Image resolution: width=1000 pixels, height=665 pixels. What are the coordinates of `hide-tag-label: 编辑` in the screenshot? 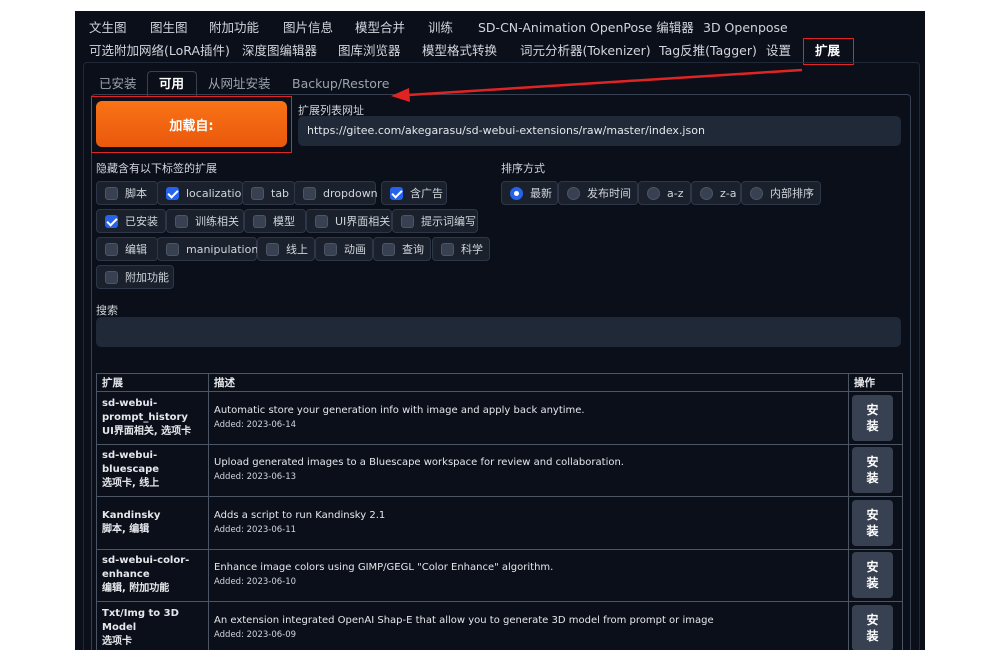 It's located at (136, 249).